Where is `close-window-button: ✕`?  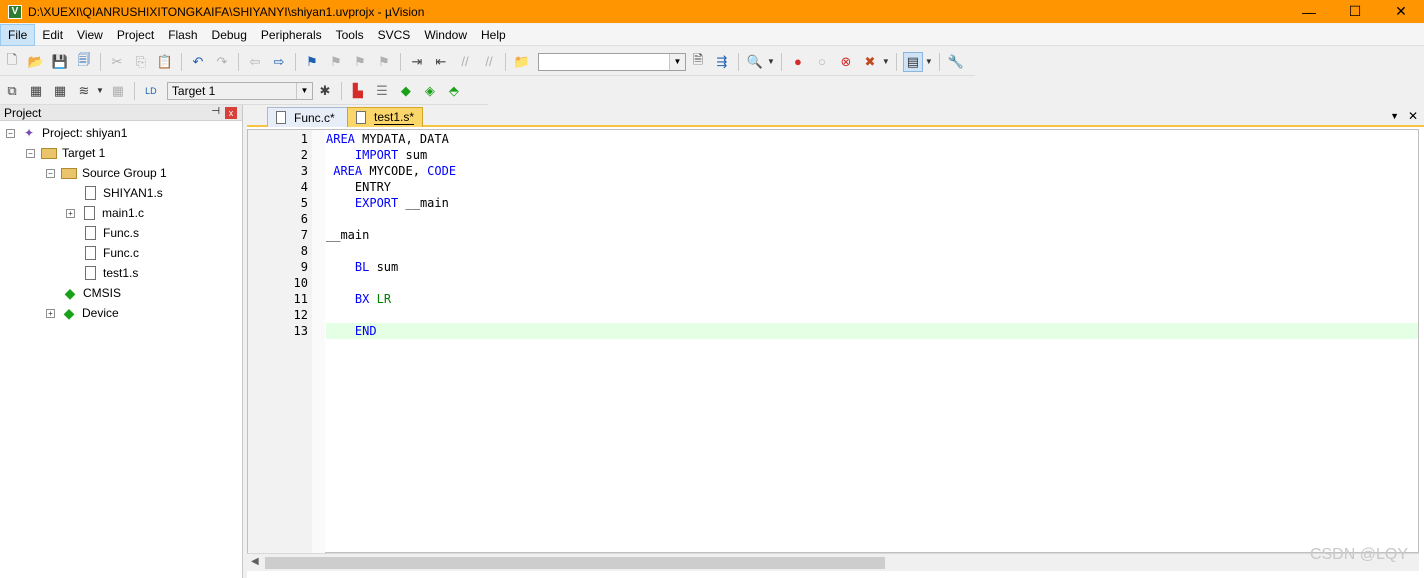 close-window-button: ✕ is located at coordinates (1401, 11).